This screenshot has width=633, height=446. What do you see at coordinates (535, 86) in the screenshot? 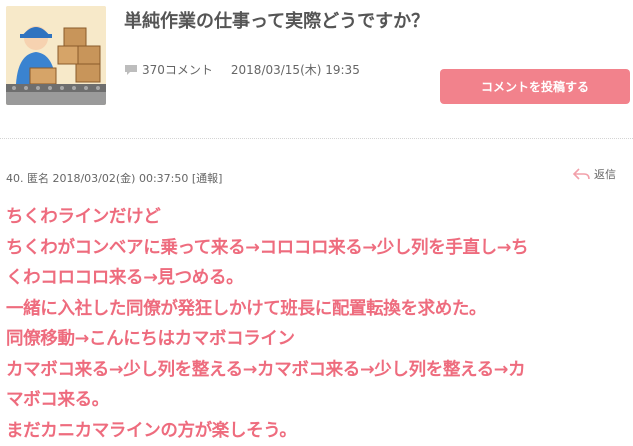
I see `post-comment-button: コメントを投稿する` at bounding box center [535, 86].